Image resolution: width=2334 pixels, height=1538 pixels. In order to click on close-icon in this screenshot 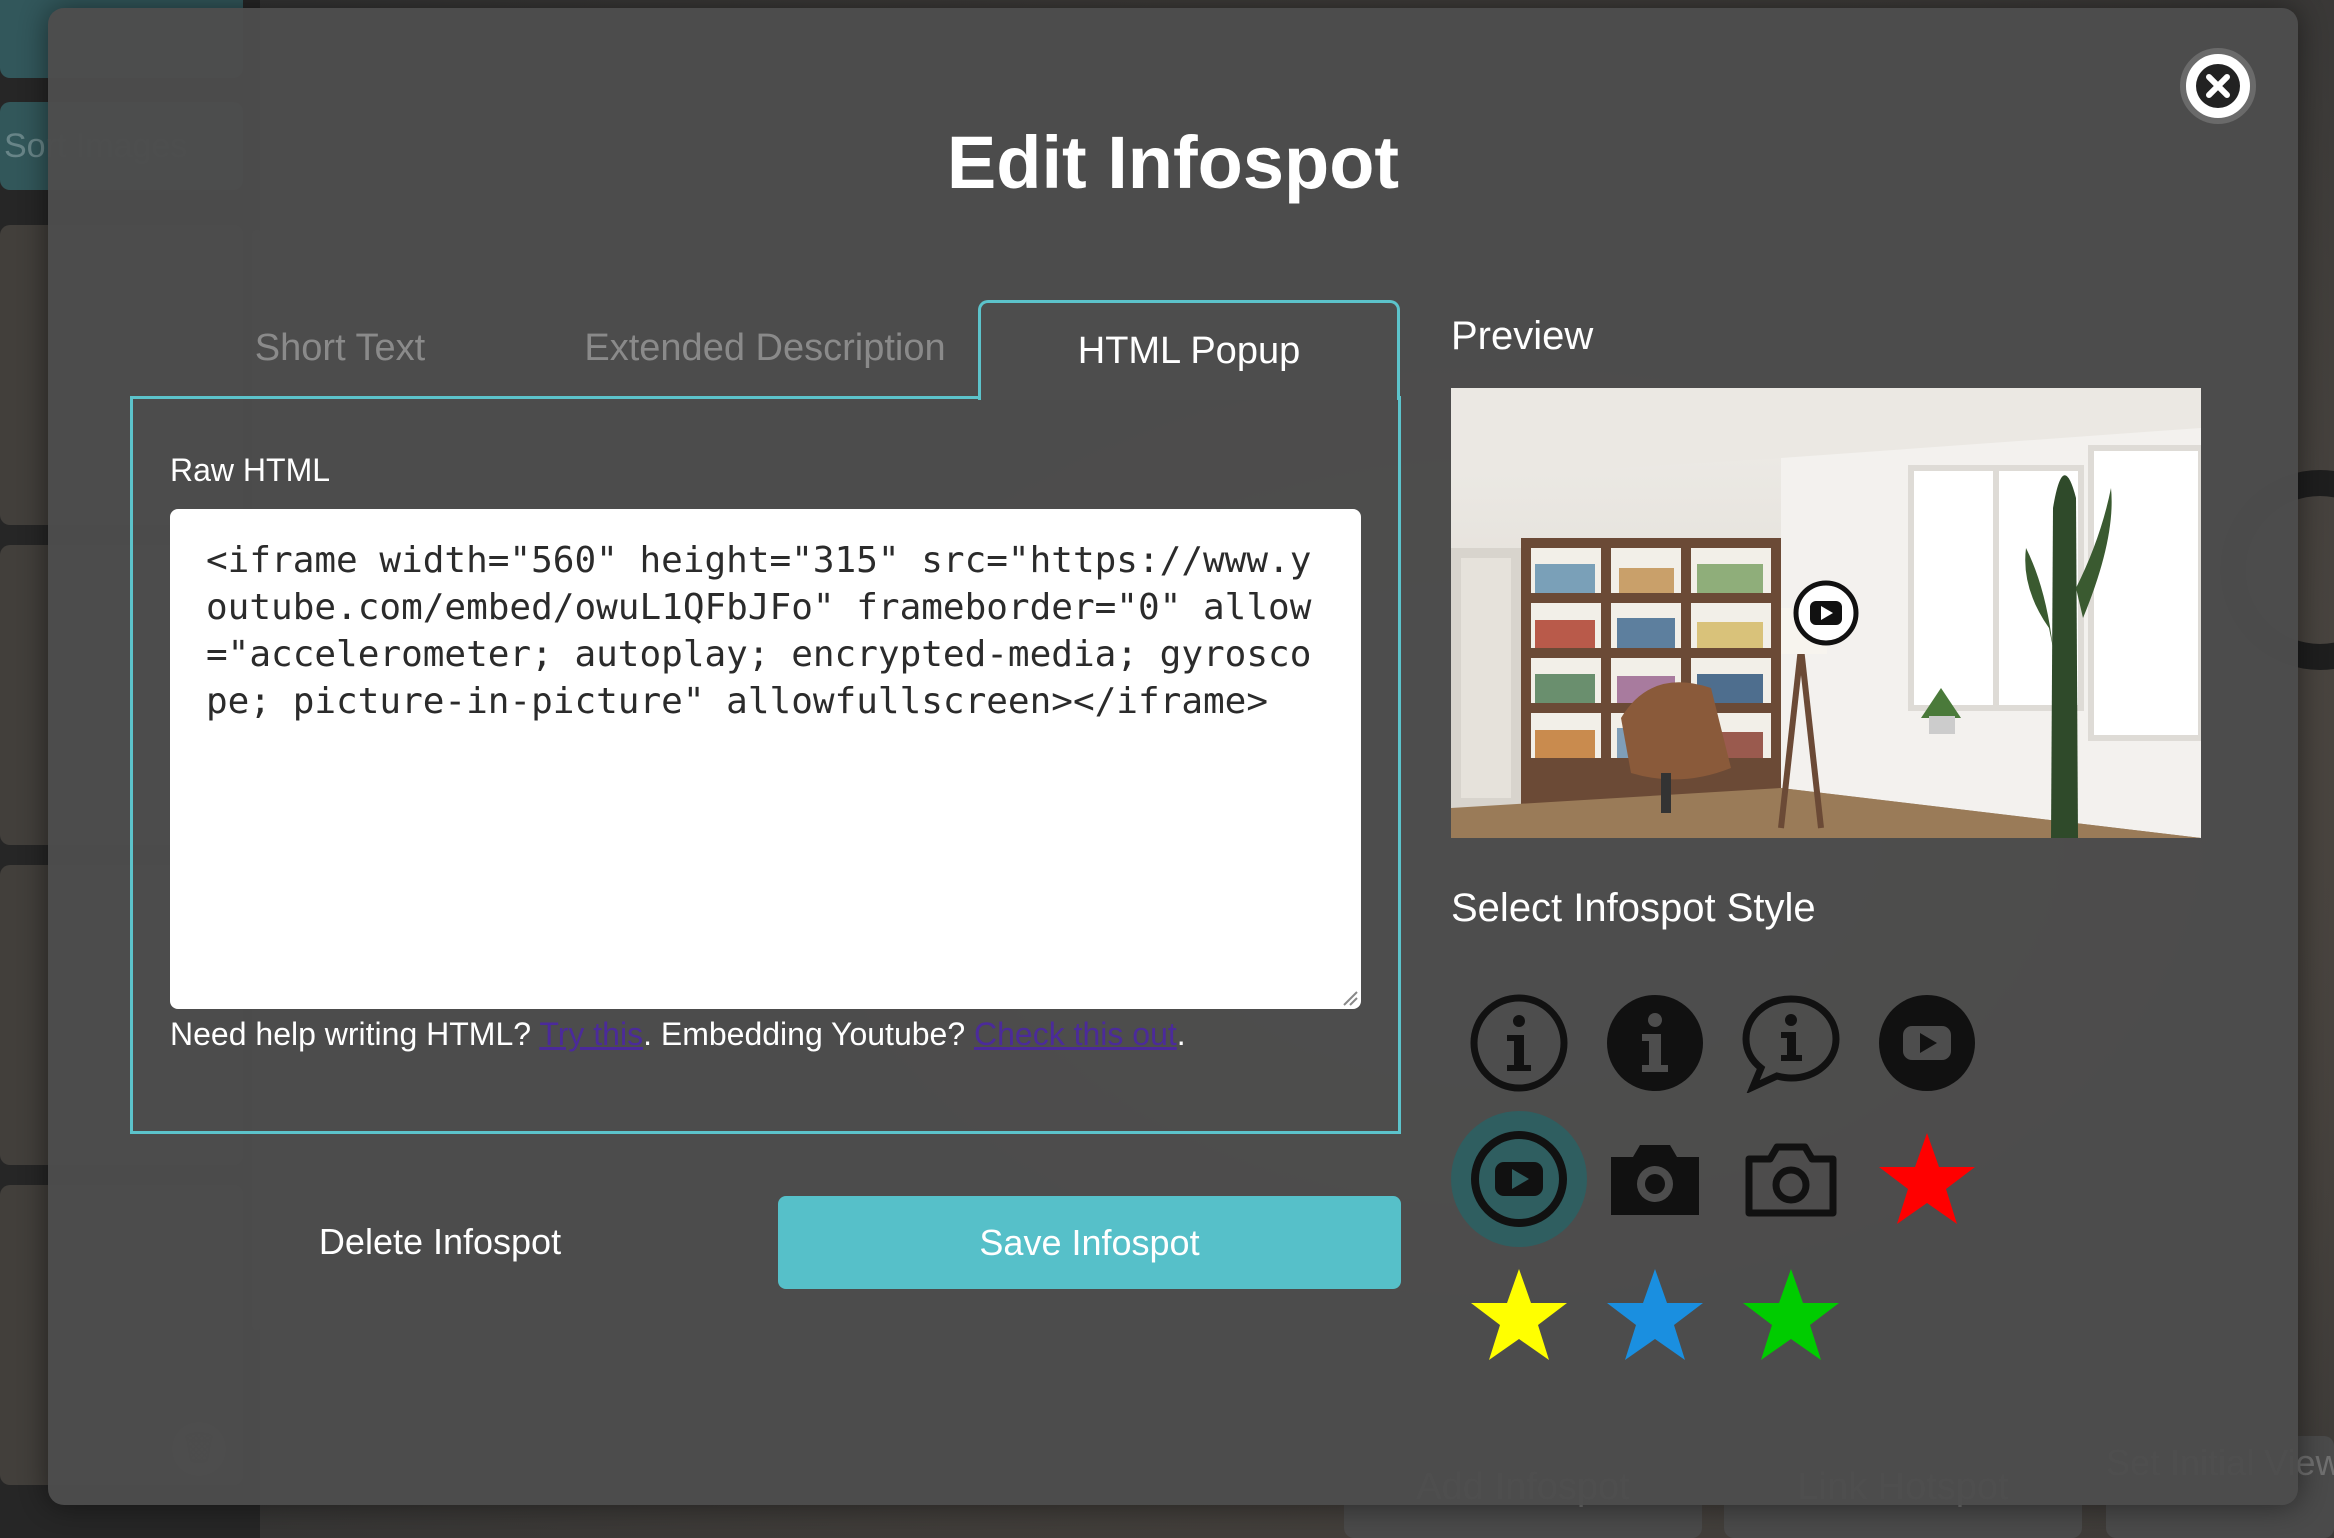, I will do `click(2218, 86)`.